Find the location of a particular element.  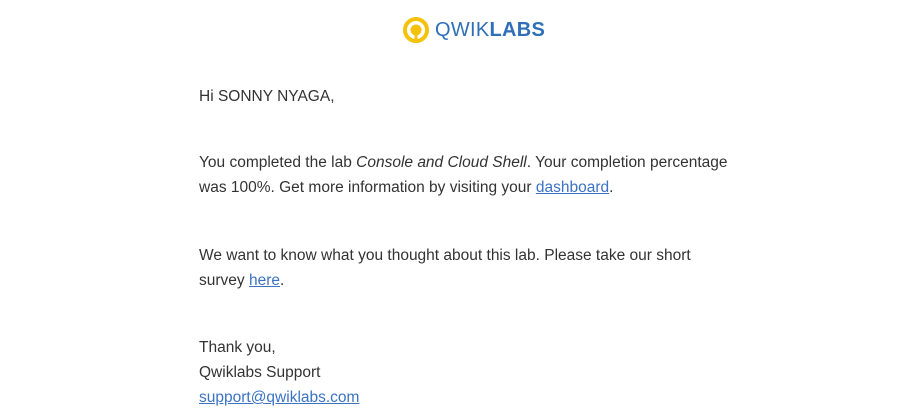

lab-name: Console and Cloud Shell is located at coordinates (441, 162).